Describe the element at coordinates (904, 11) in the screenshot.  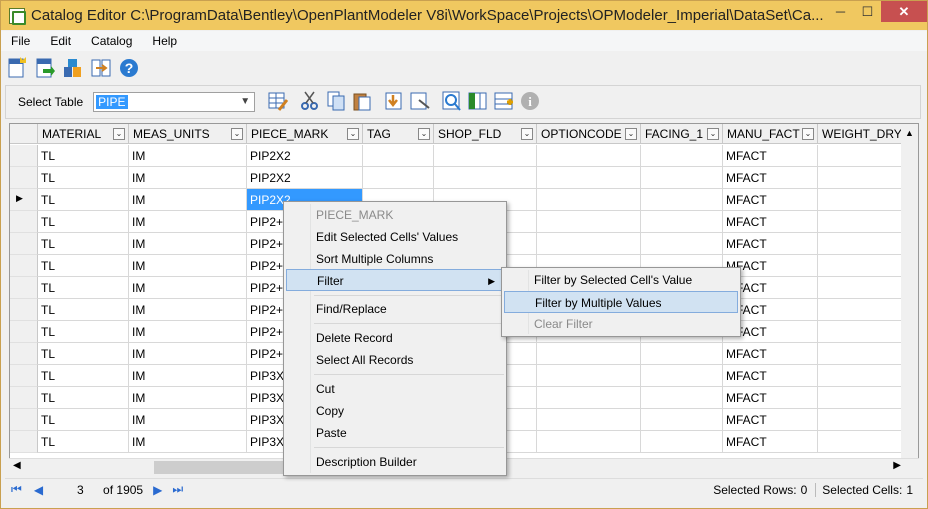
I see `close-button: ✕` at that location.